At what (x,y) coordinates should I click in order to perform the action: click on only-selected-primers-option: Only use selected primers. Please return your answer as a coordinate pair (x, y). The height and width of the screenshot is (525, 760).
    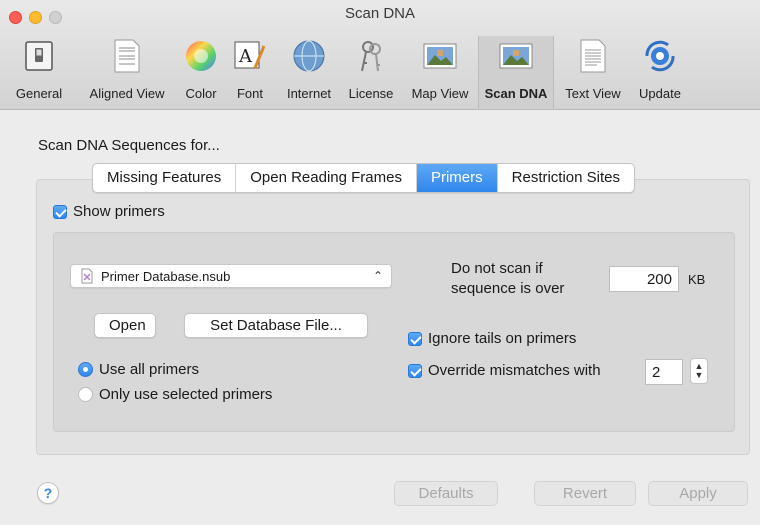
    Looking at the image, I should click on (175, 394).